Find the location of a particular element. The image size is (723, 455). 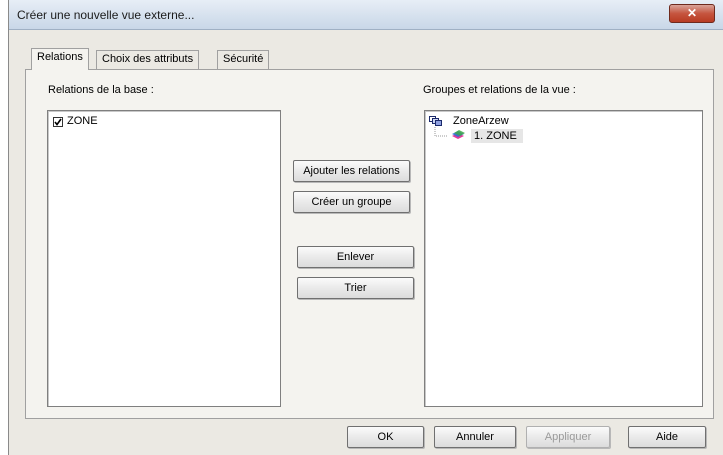

remove-button: Enlever is located at coordinates (355, 257).